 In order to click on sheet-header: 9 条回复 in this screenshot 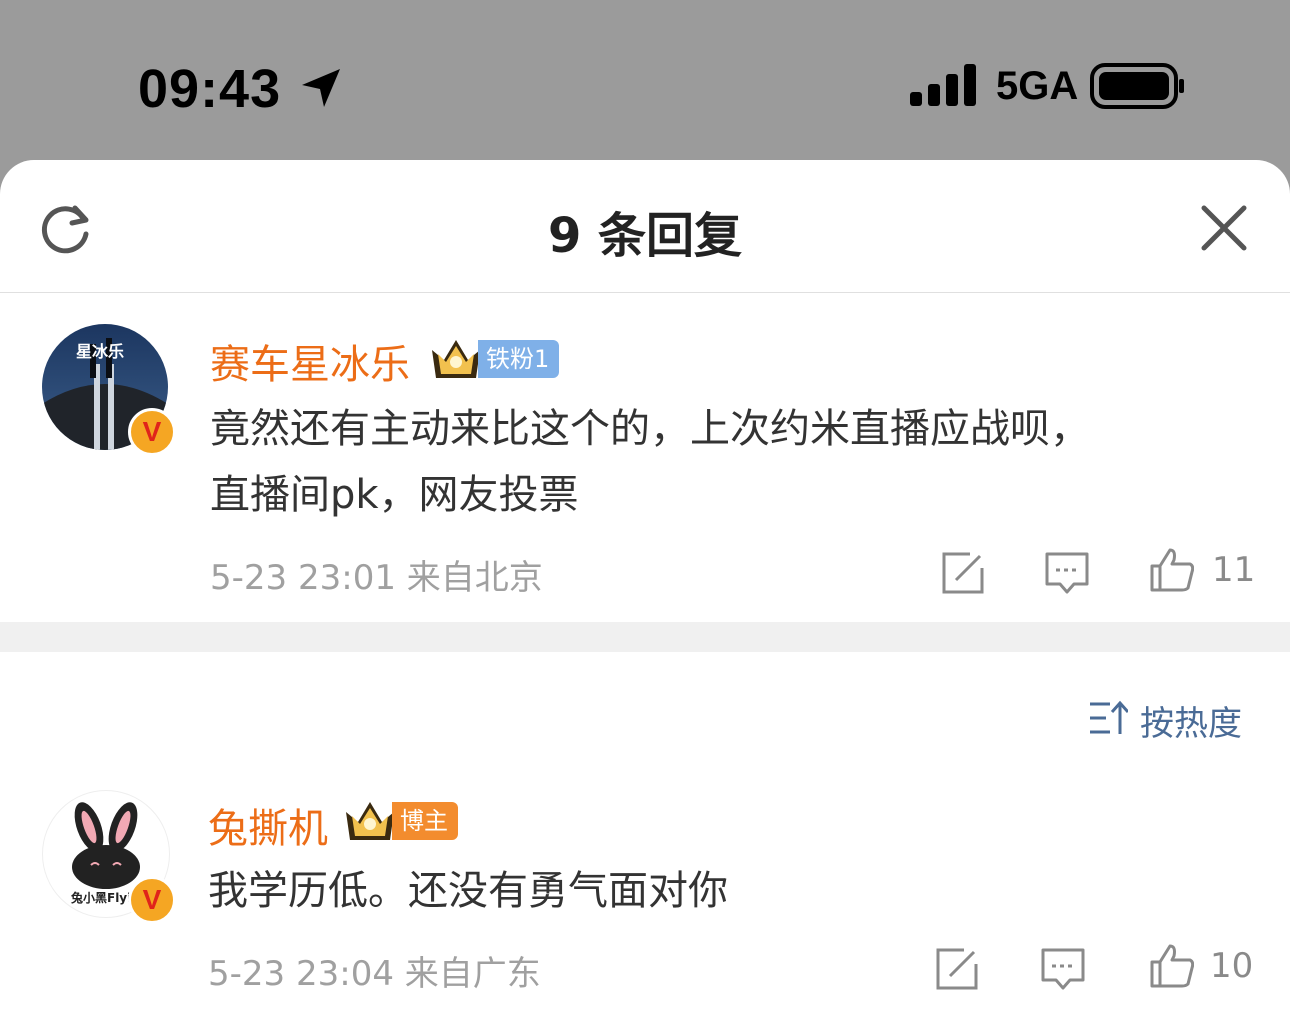, I will do `click(645, 226)`.